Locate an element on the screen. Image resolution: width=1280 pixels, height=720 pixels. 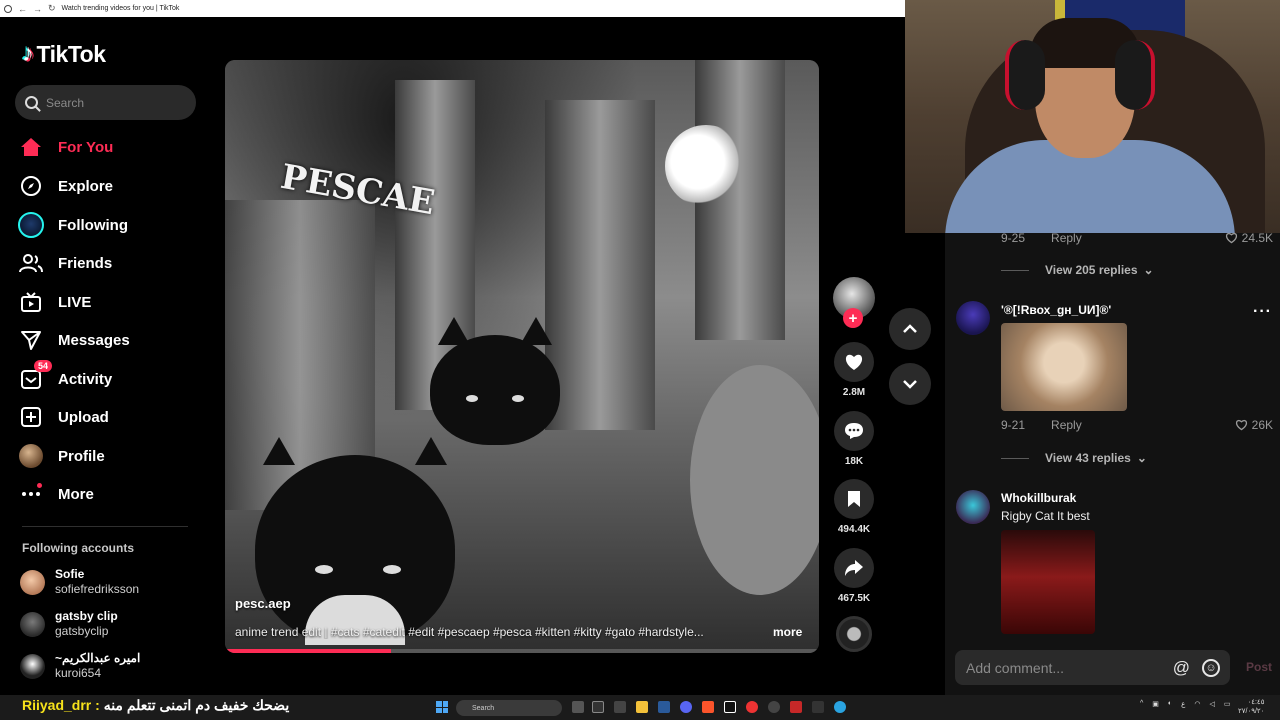
nav-for-you: For You is located at coordinates (108, 147).